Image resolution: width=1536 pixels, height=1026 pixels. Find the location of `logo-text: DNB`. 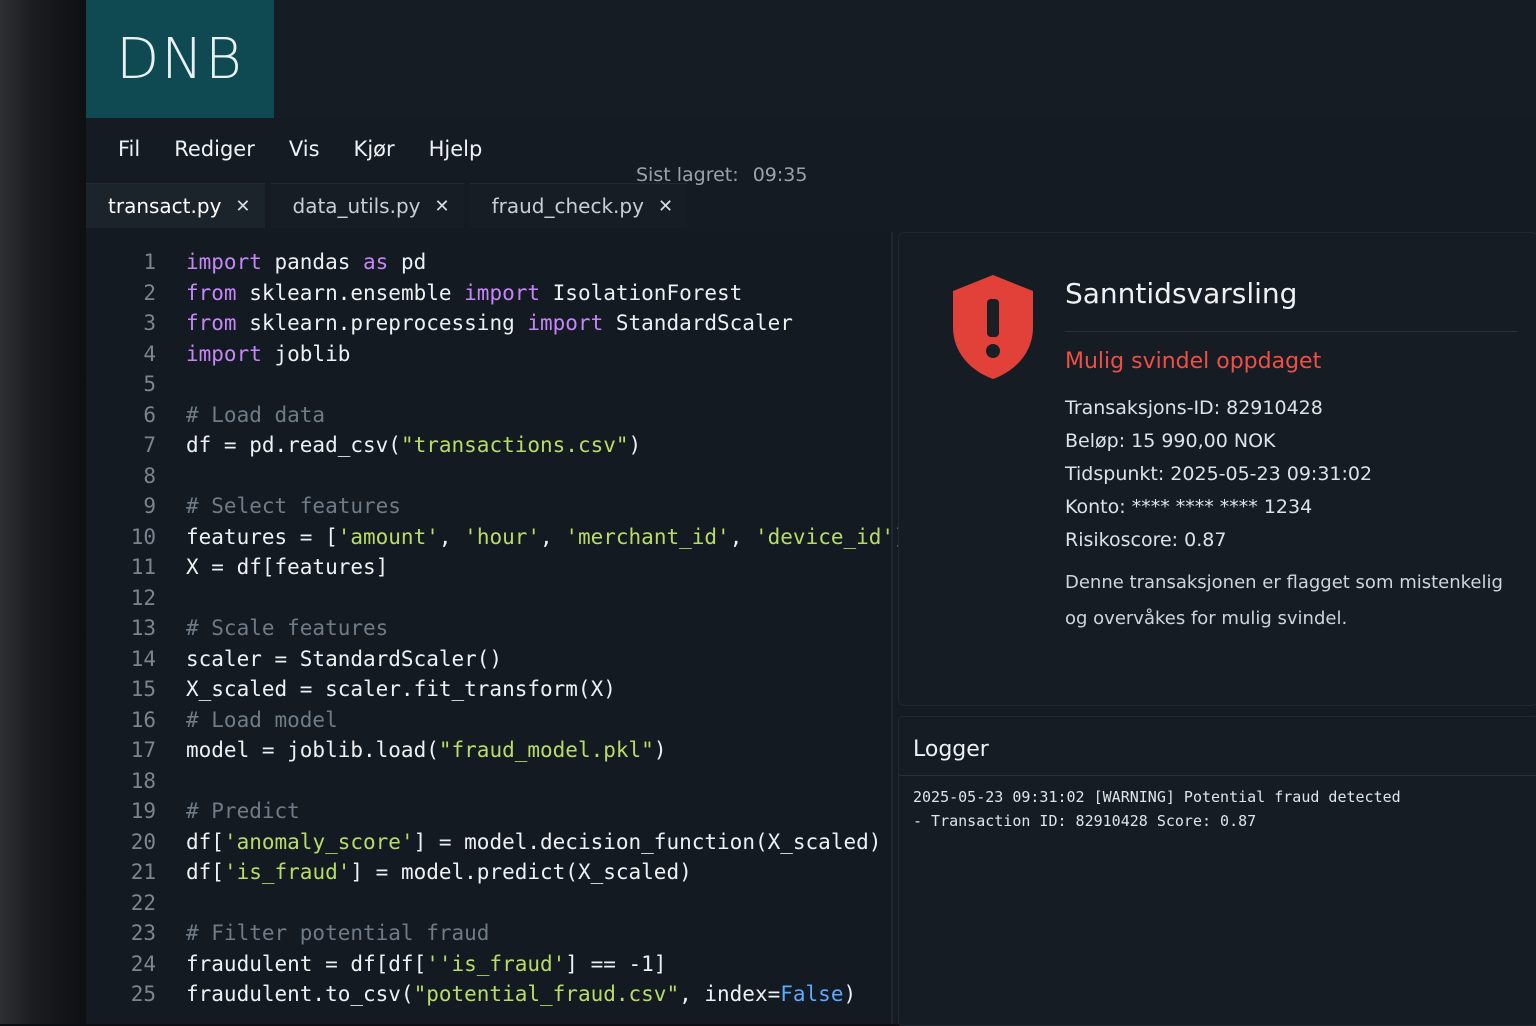

logo-text: DNB is located at coordinates (180, 59).